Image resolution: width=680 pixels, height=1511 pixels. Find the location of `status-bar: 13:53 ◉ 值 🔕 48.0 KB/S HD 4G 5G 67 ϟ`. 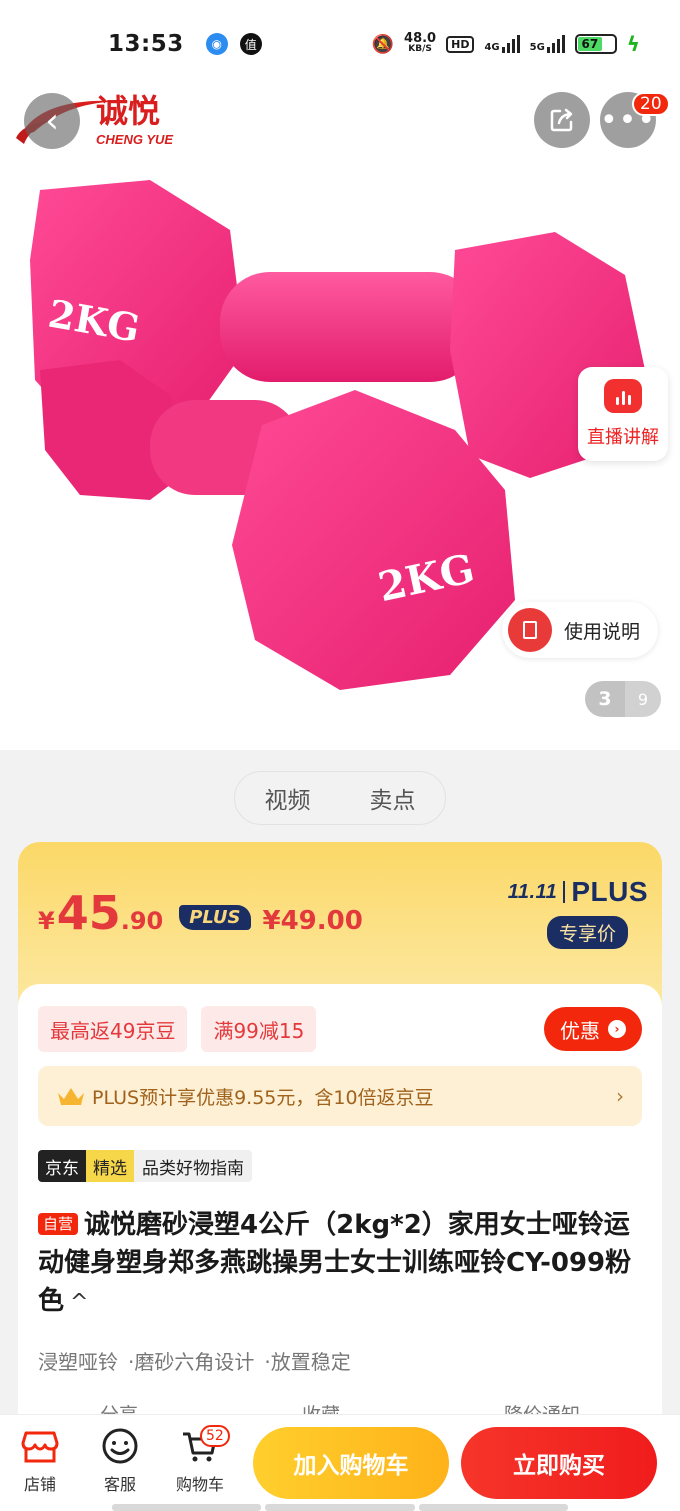

status-bar: 13:53 ◉ 值 🔕 48.0 KB/S HD 4G 5G 67 ϟ is located at coordinates (340, 44).